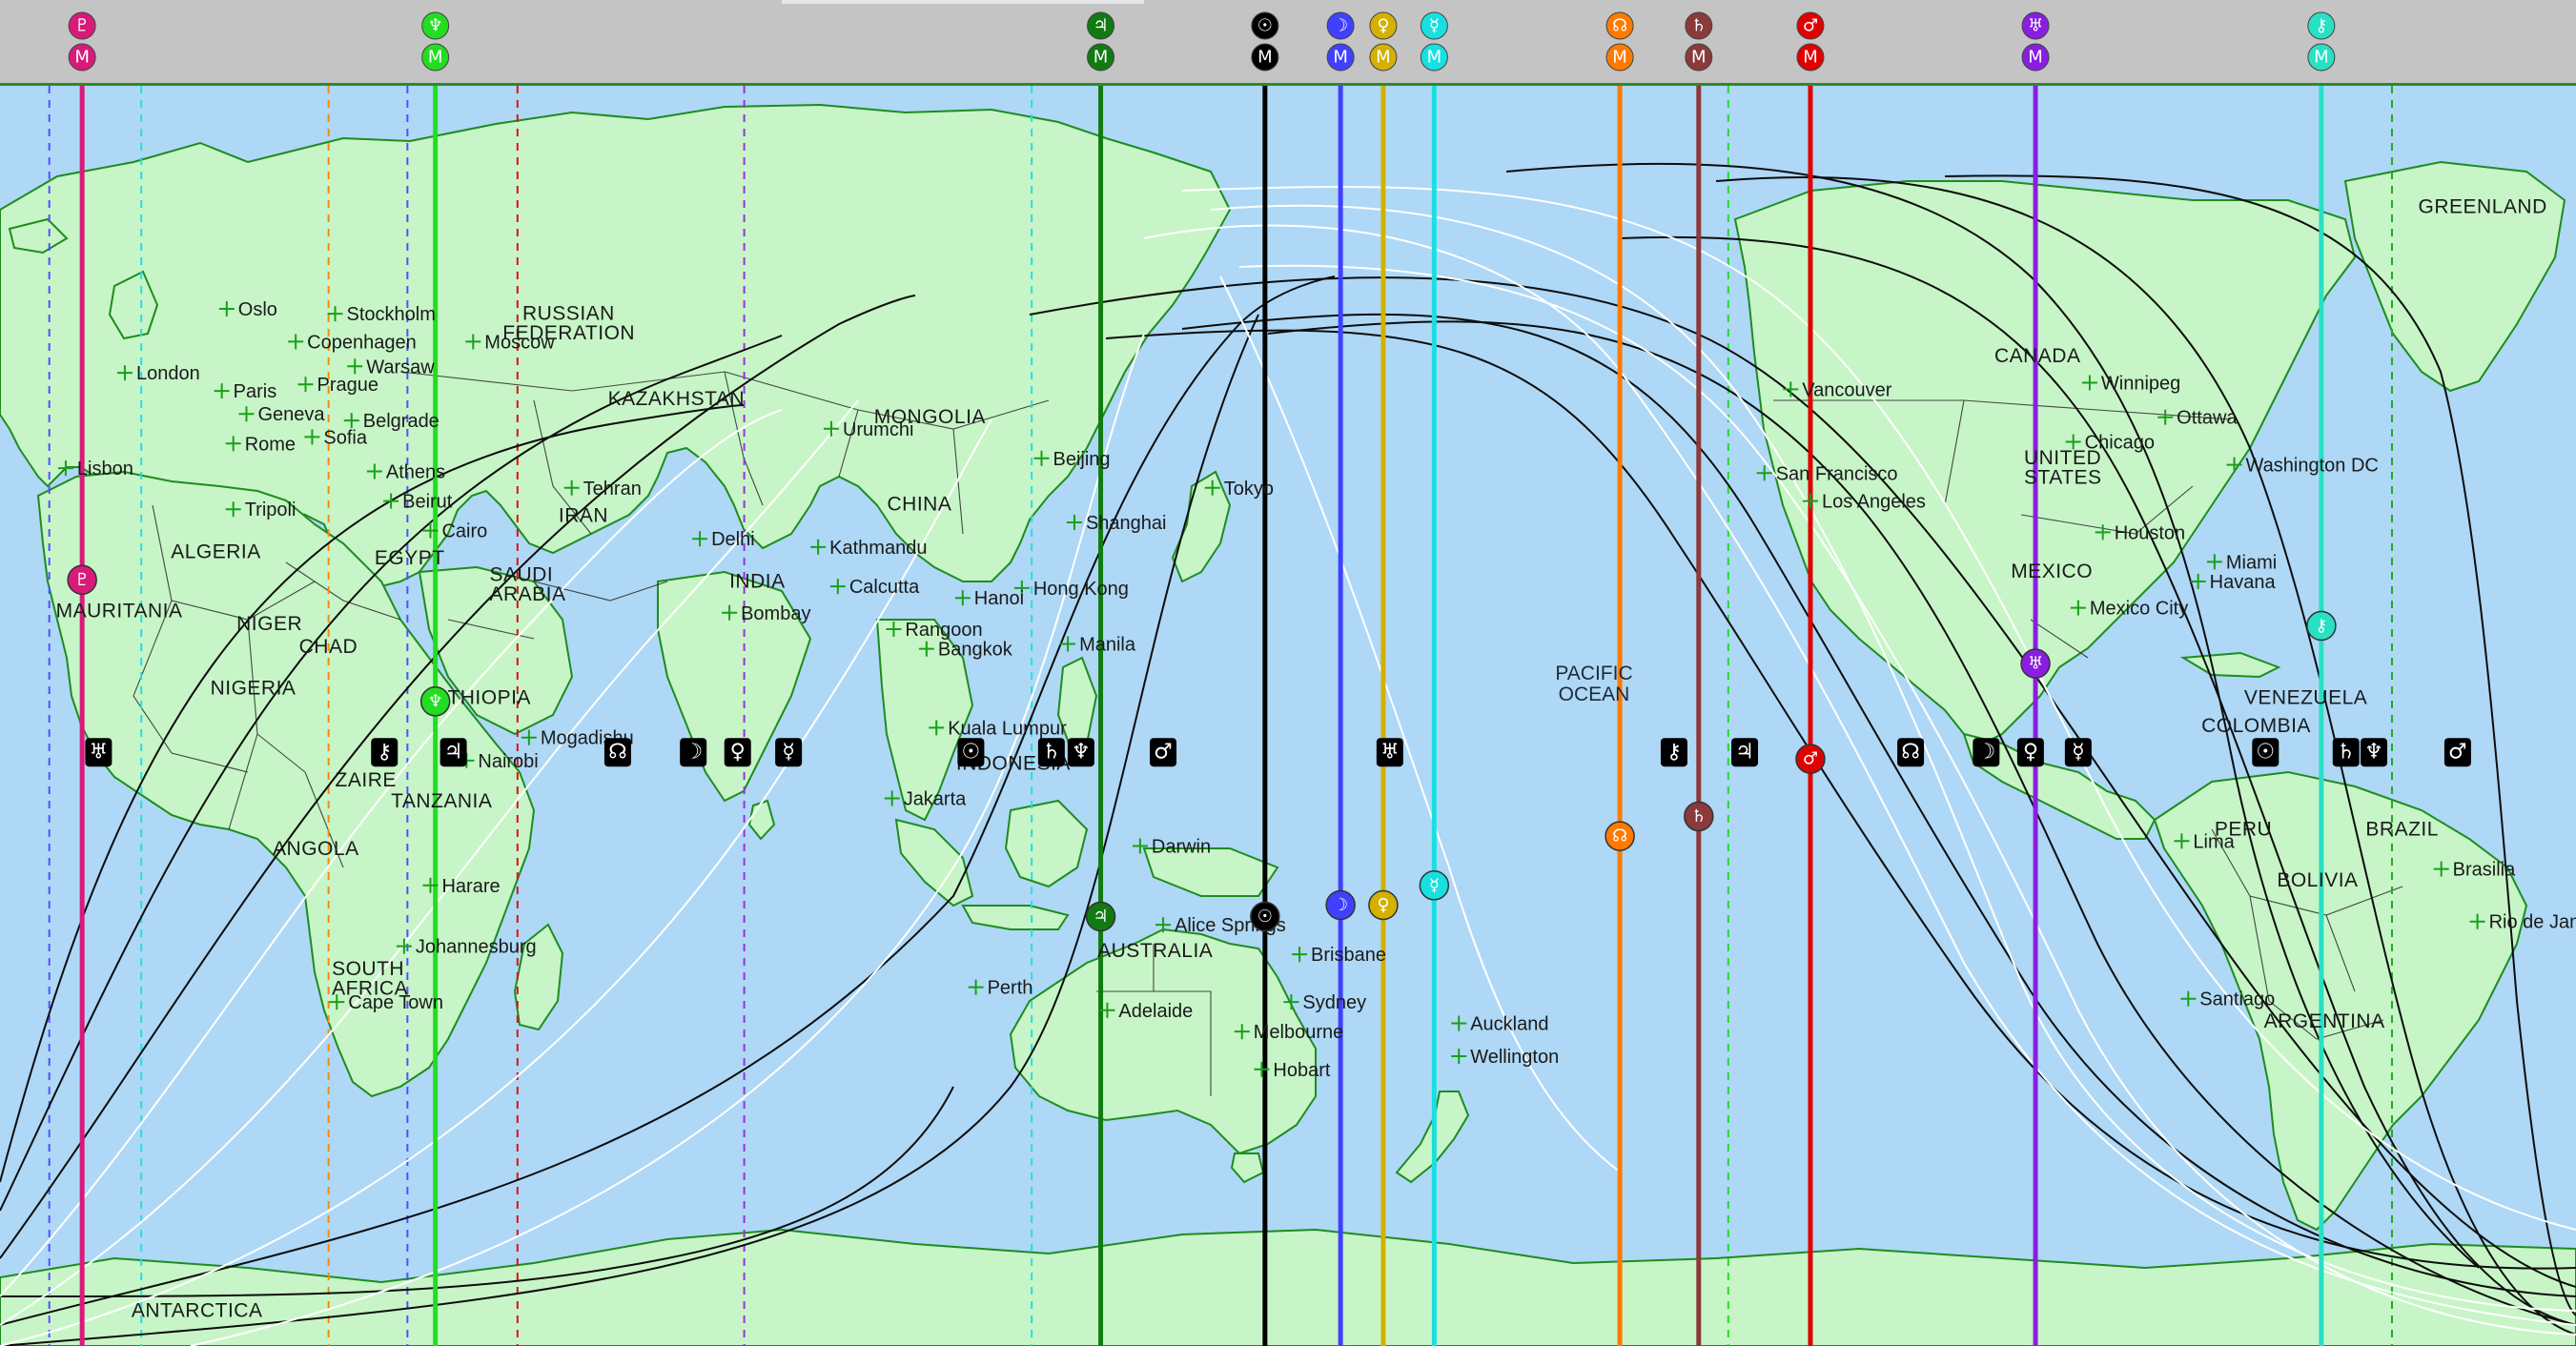 The height and width of the screenshot is (1346, 2576). Describe the element at coordinates (2035, 41) in the screenshot. I see `uranus-header-icon-group: ♅M` at that location.